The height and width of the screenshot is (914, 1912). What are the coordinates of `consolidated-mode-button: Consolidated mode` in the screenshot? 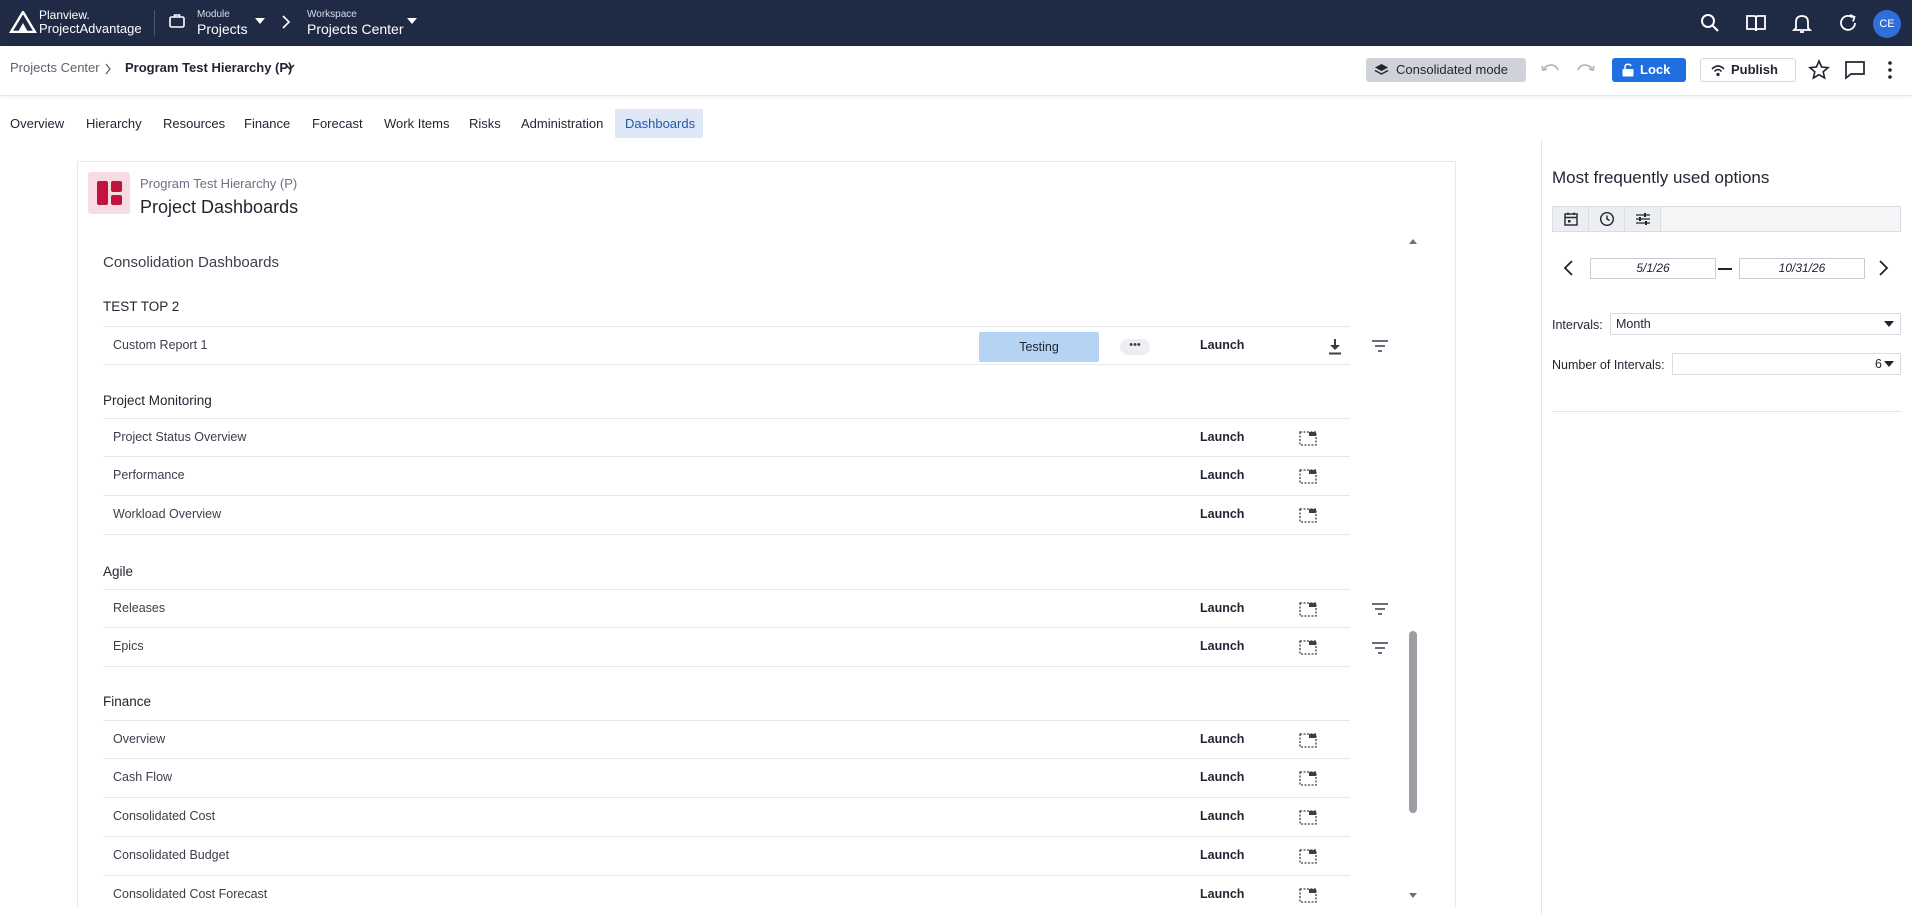 It's located at (1446, 70).